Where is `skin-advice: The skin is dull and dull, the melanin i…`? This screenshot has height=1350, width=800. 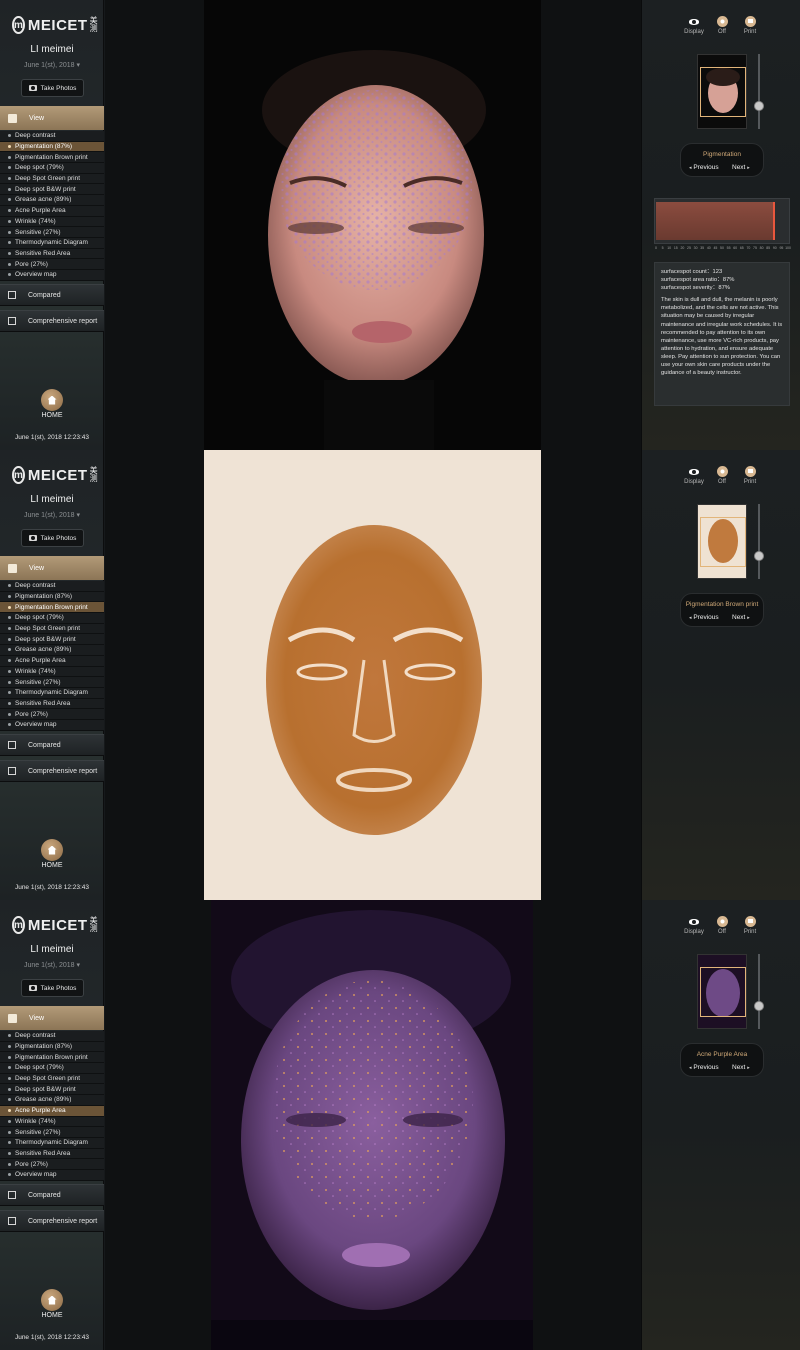
skin-advice: The skin is dull and dull, the melanin i… is located at coordinates (722, 337).